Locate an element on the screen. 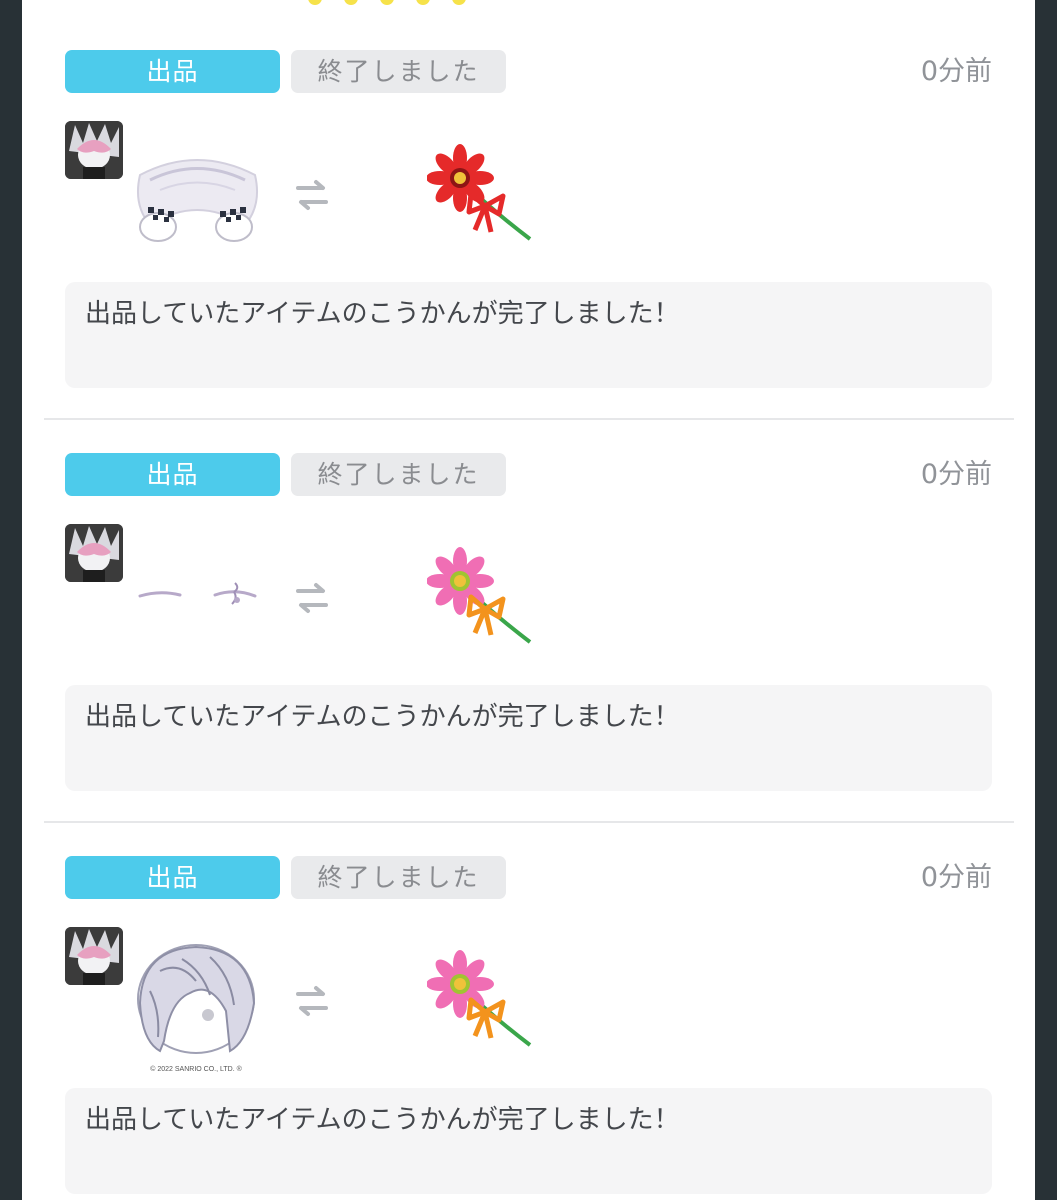  copyright-text: © 2022 SANRIO CO., LTD. ® is located at coordinates (196, 1069).